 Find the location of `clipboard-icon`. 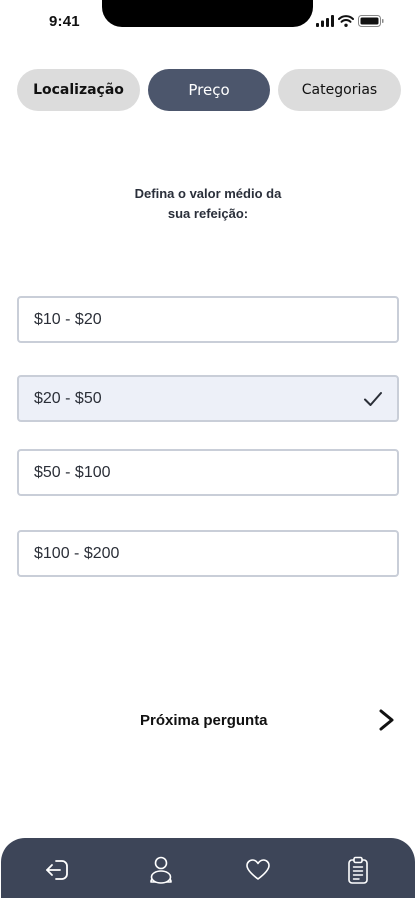

clipboard-icon is located at coordinates (358, 870).